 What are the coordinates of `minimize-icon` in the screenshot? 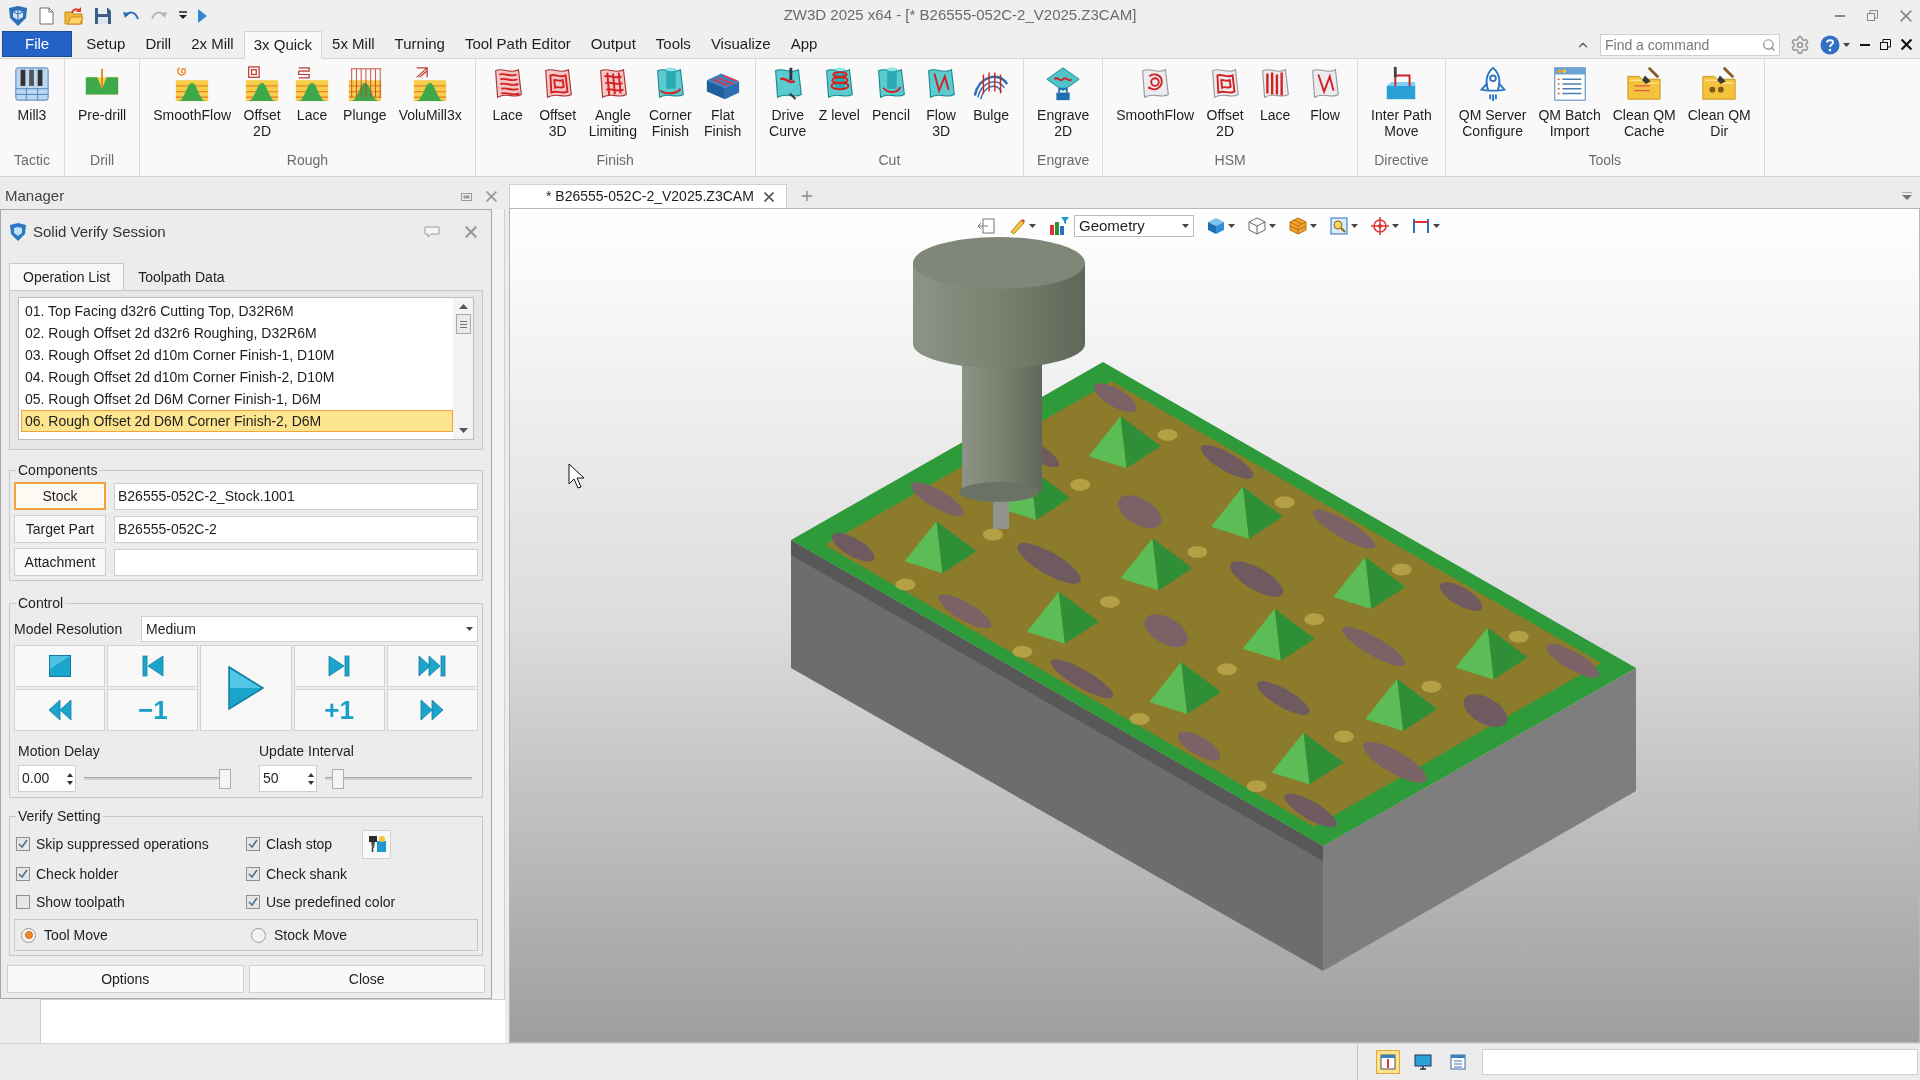 It's located at (1865, 44).